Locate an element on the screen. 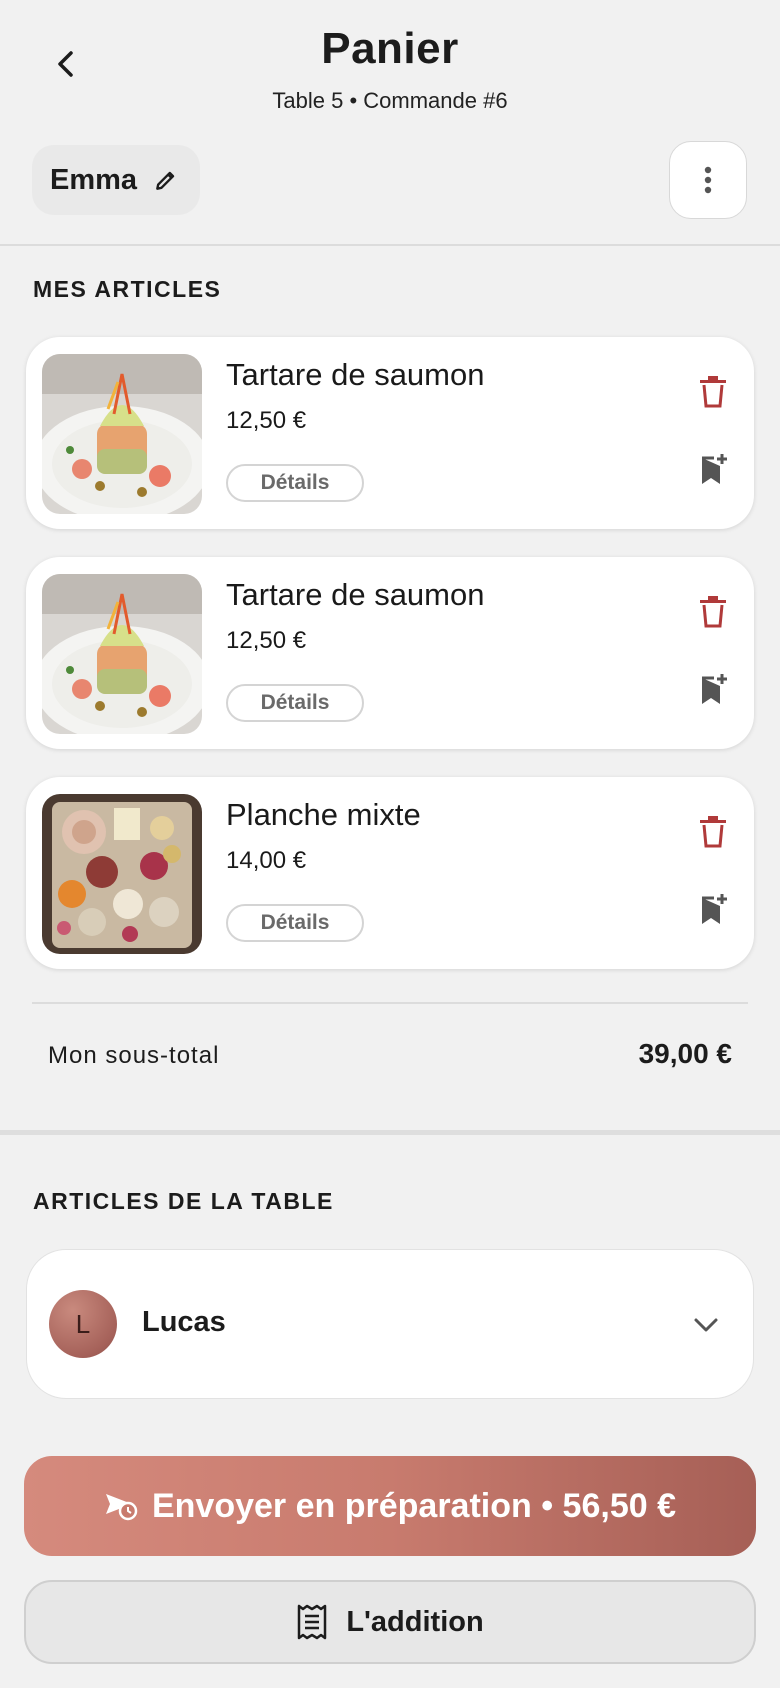 The width and height of the screenshot is (780, 1688). header: Panier Table 5 • Commande #6 Emma is located at coordinates (390, 122).